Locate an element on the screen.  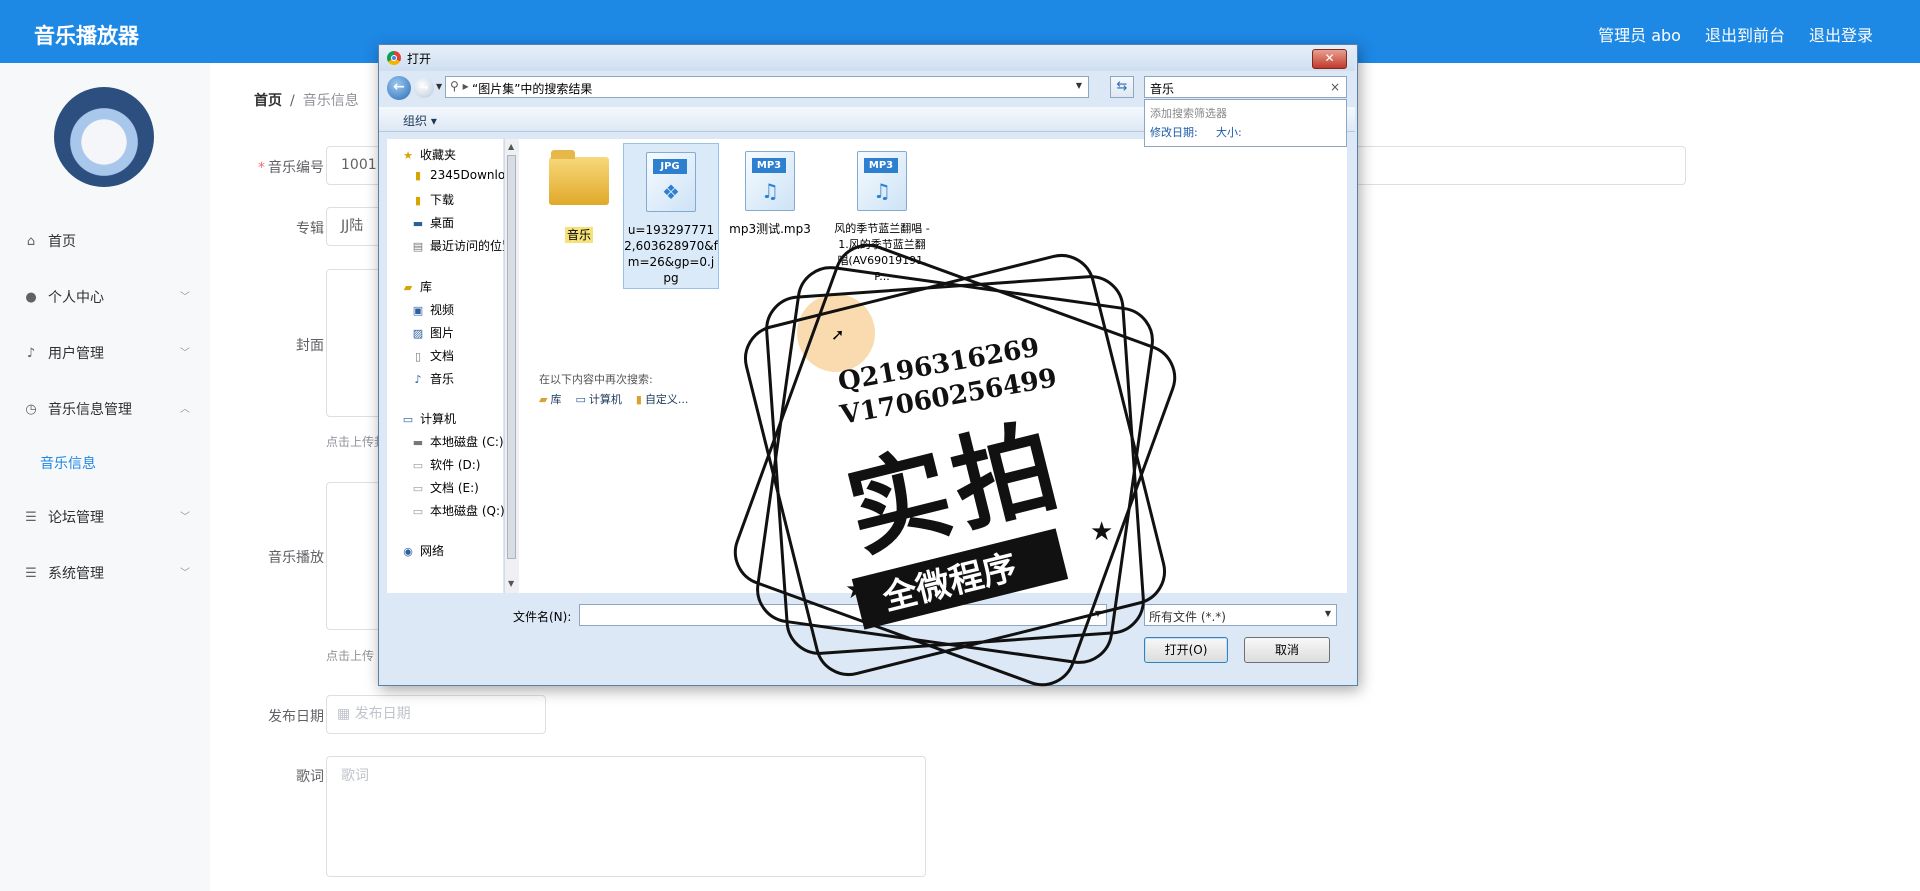
mp3-file-icon: MP3 ♫ is located at coordinates (770, 181).